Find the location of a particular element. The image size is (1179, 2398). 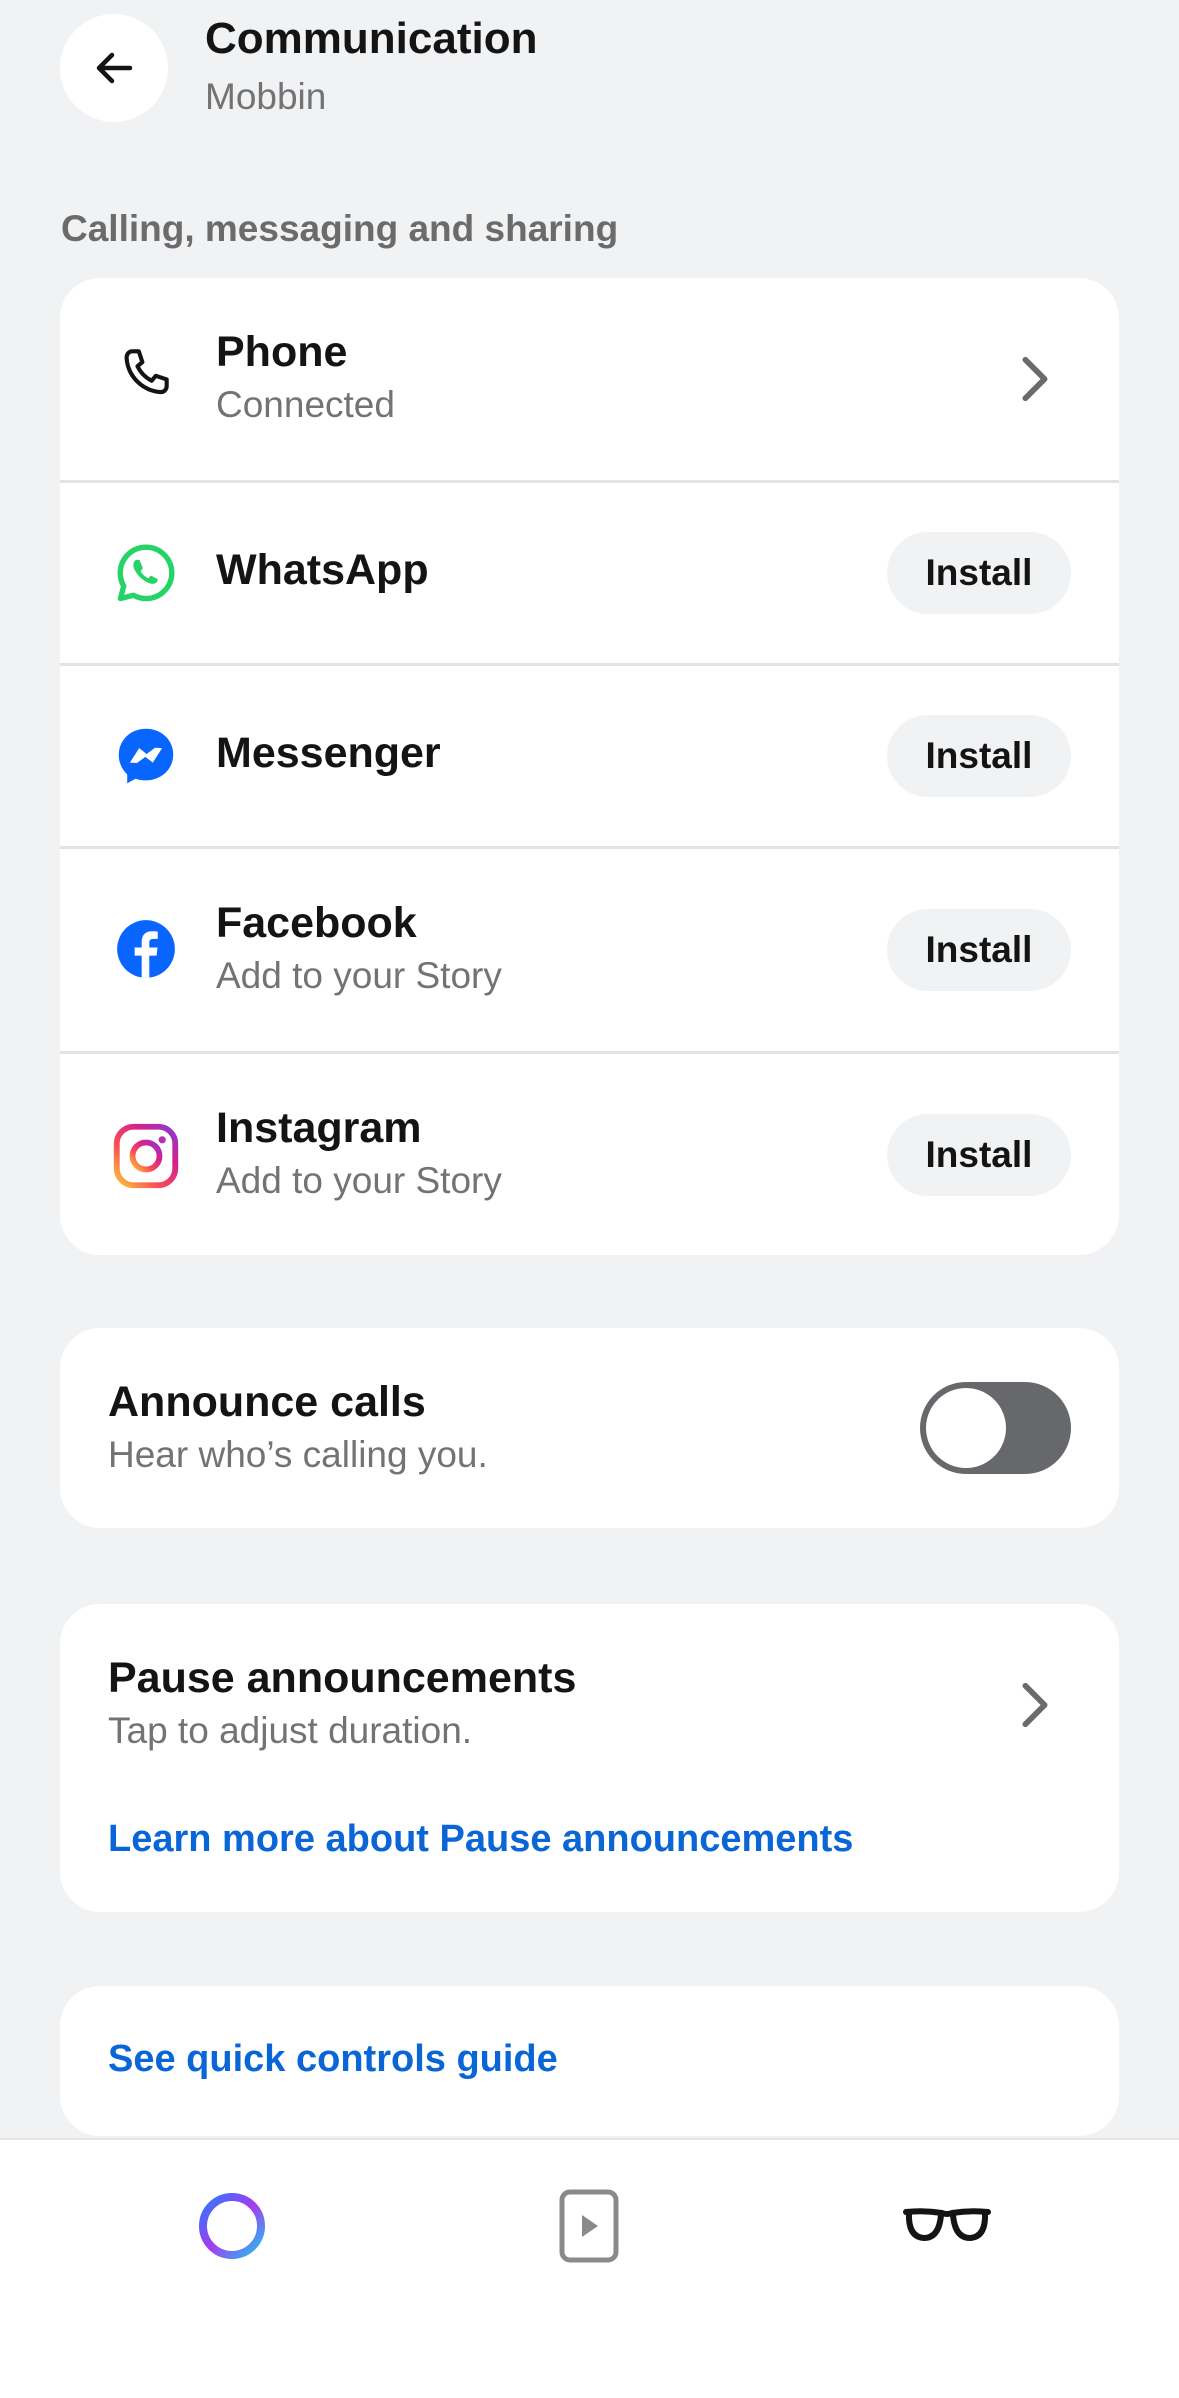

app-status: Connected is located at coordinates (305, 404).